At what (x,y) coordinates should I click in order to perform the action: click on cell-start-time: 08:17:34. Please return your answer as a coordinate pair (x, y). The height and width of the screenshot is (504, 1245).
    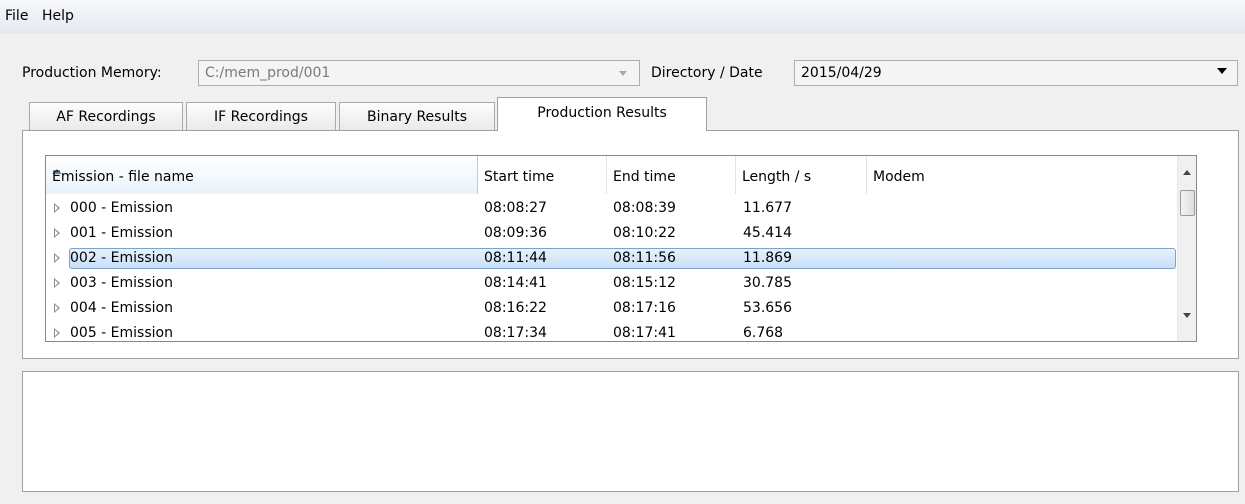
    Looking at the image, I should click on (515, 333).